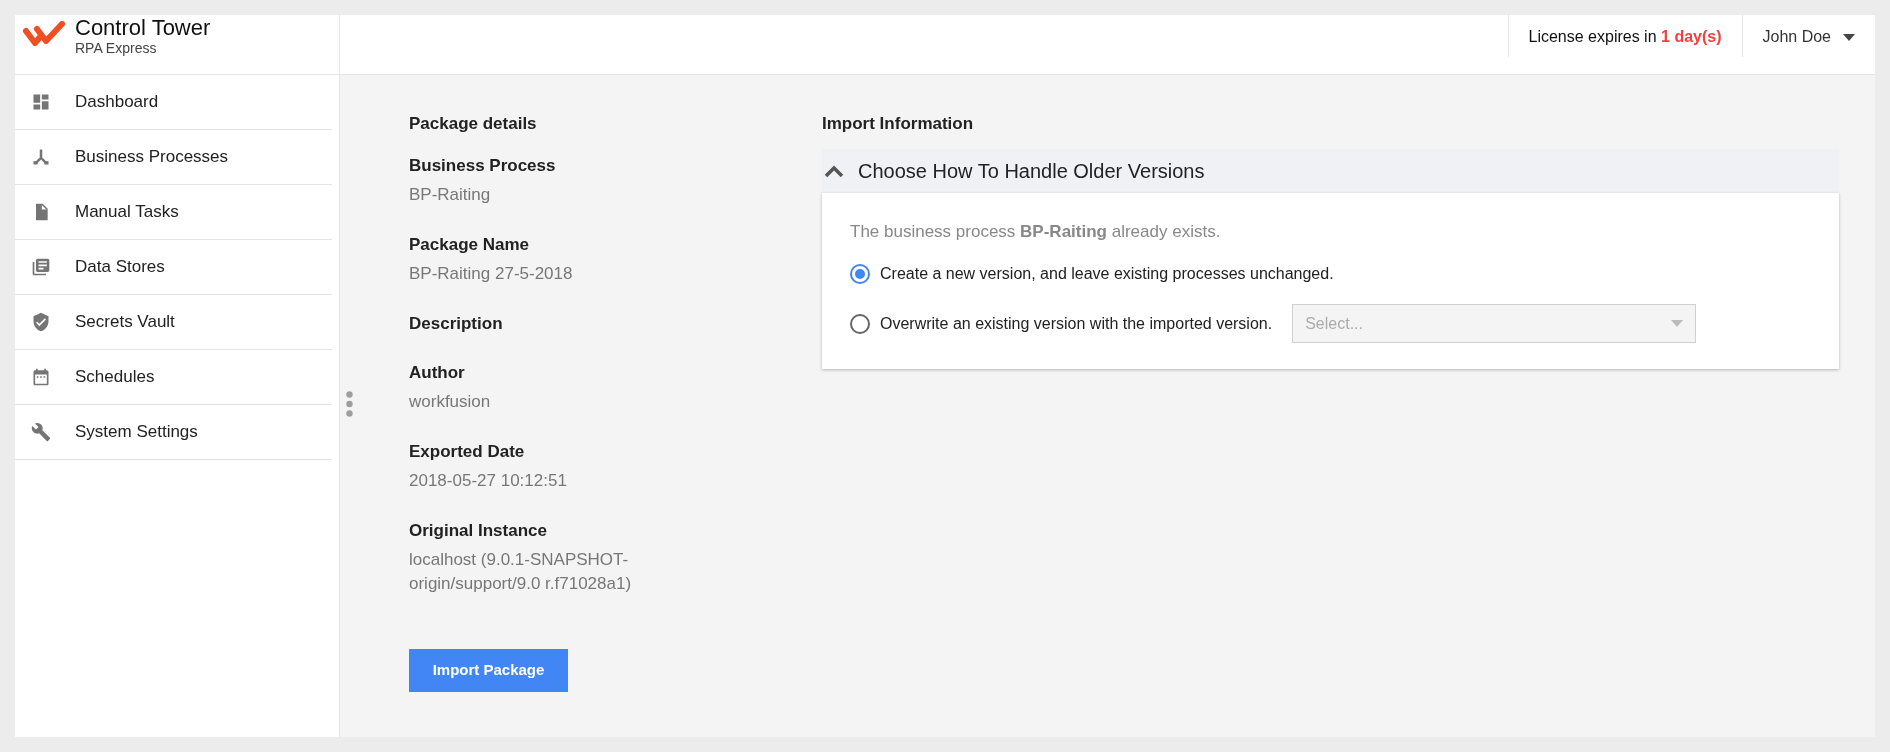  I want to click on field-label: Package Name, so click(470, 244).